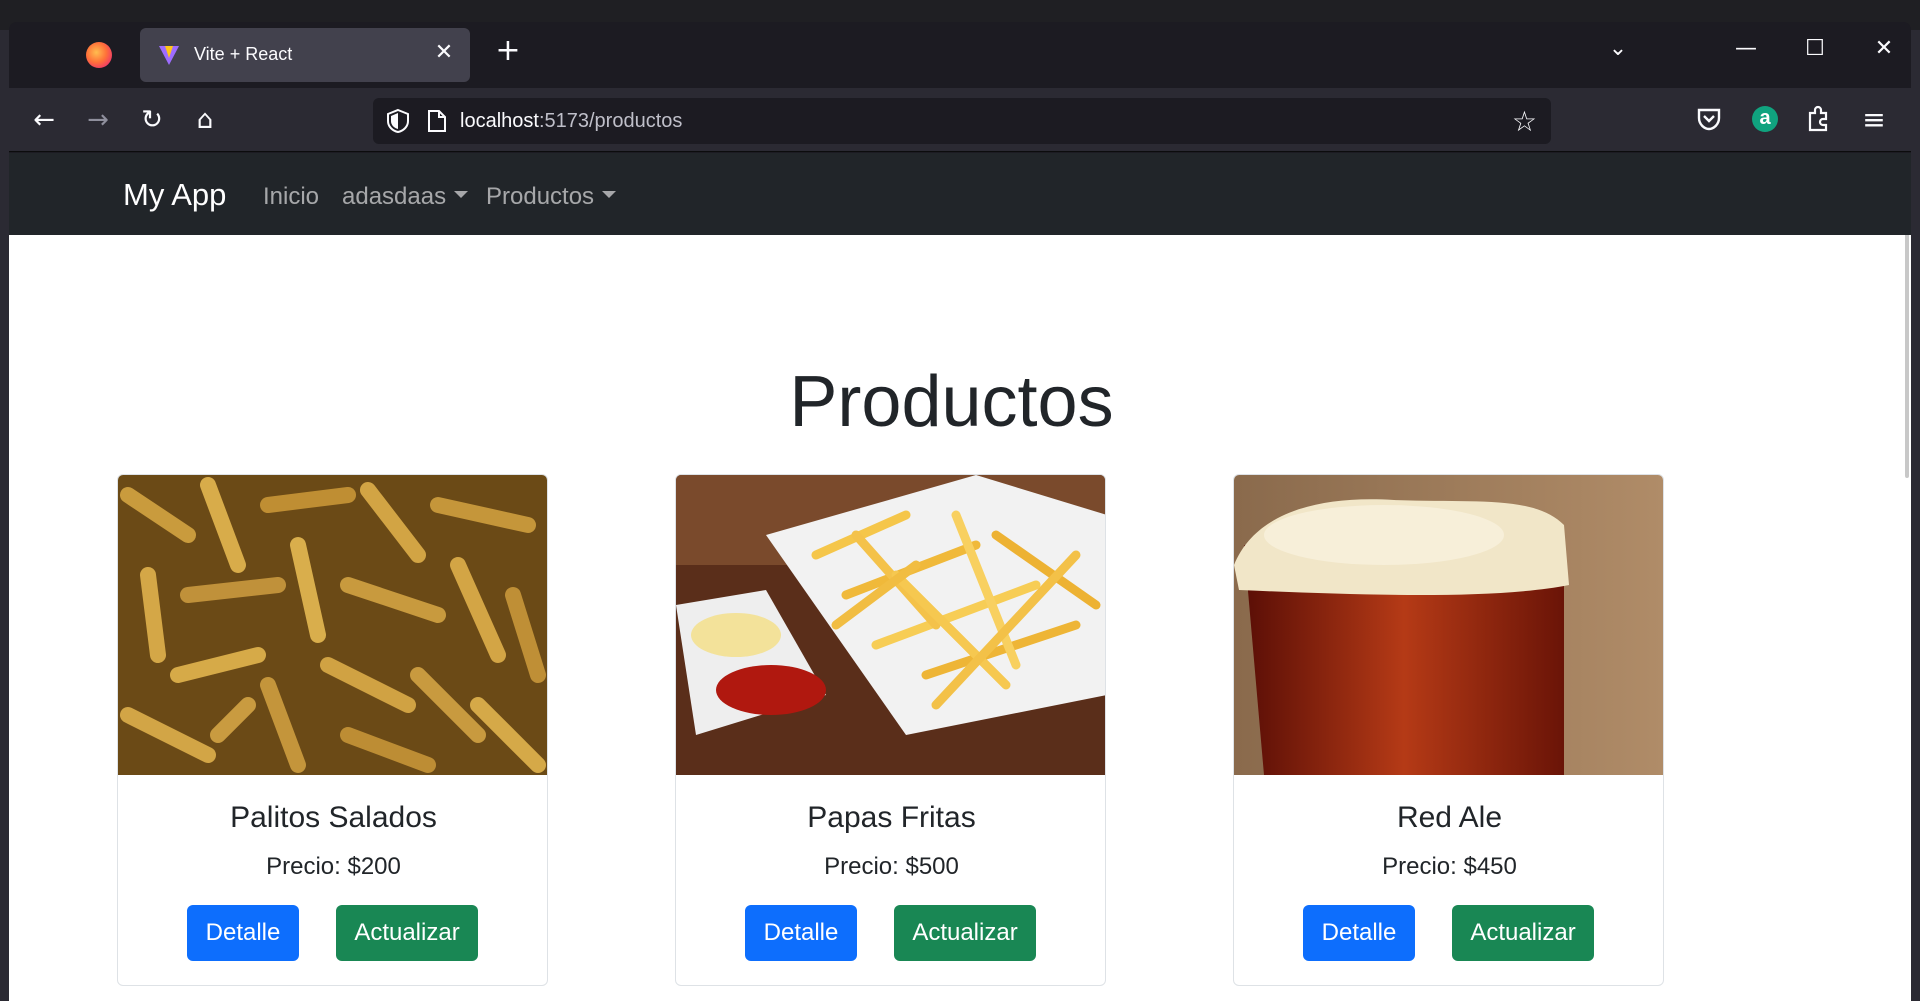  I want to click on minimize-button: —, so click(1746, 48).